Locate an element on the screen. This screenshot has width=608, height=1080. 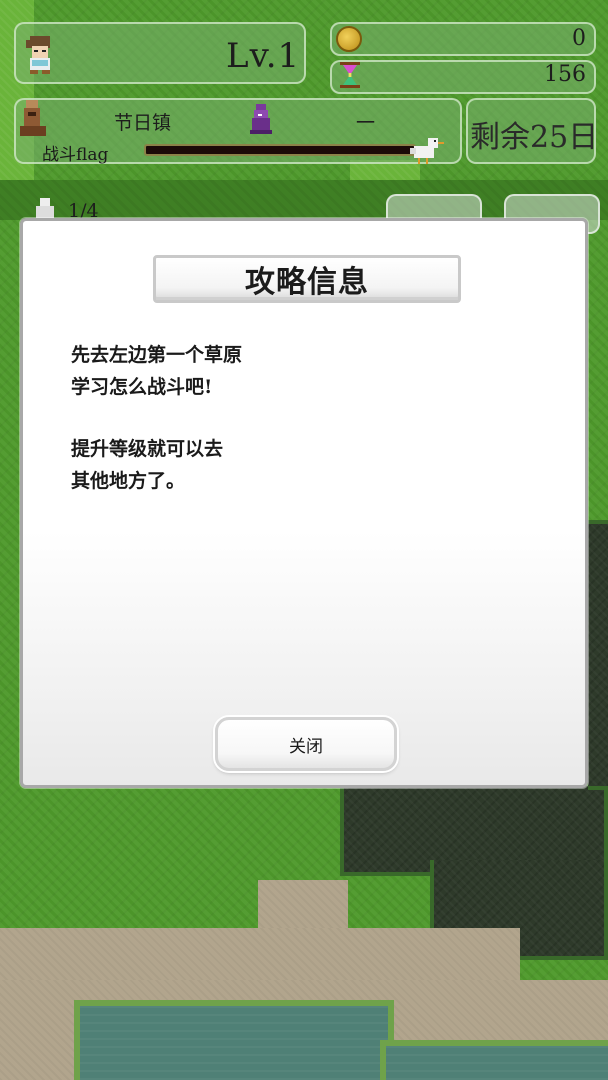
days-left-label: 剩余25日 is located at coordinates (534, 137).